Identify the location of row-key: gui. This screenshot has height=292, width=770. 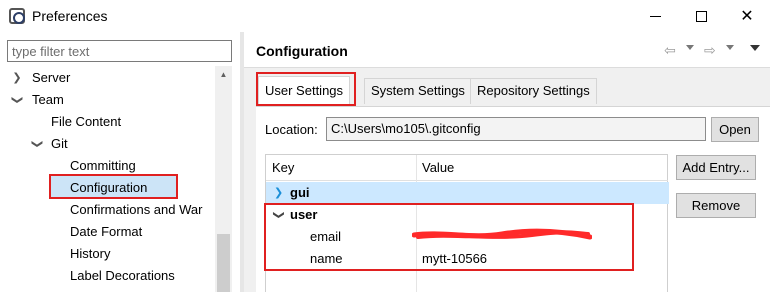
(300, 192).